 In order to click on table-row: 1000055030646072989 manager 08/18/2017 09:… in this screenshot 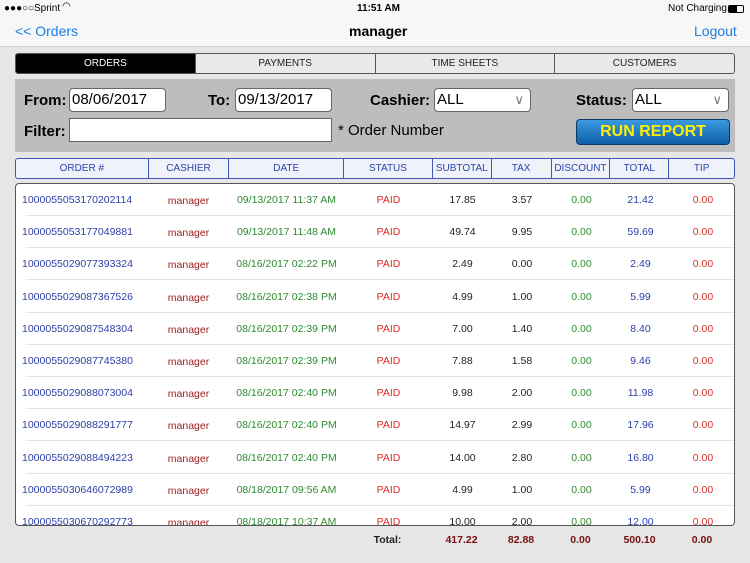, I will do `click(375, 490)`.